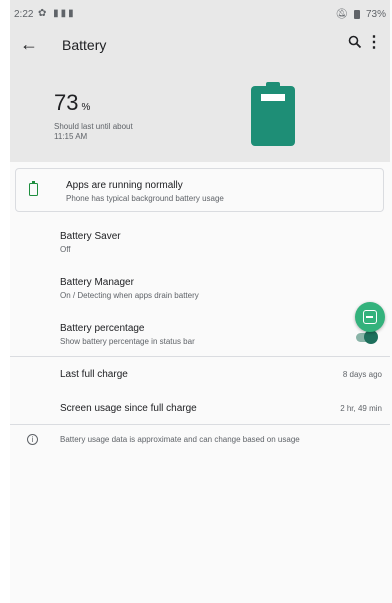 The height and width of the screenshot is (603, 392). Describe the element at coordinates (57, 13) in the screenshot. I see `status-left-icons: ✿ ▮▮▮` at that location.